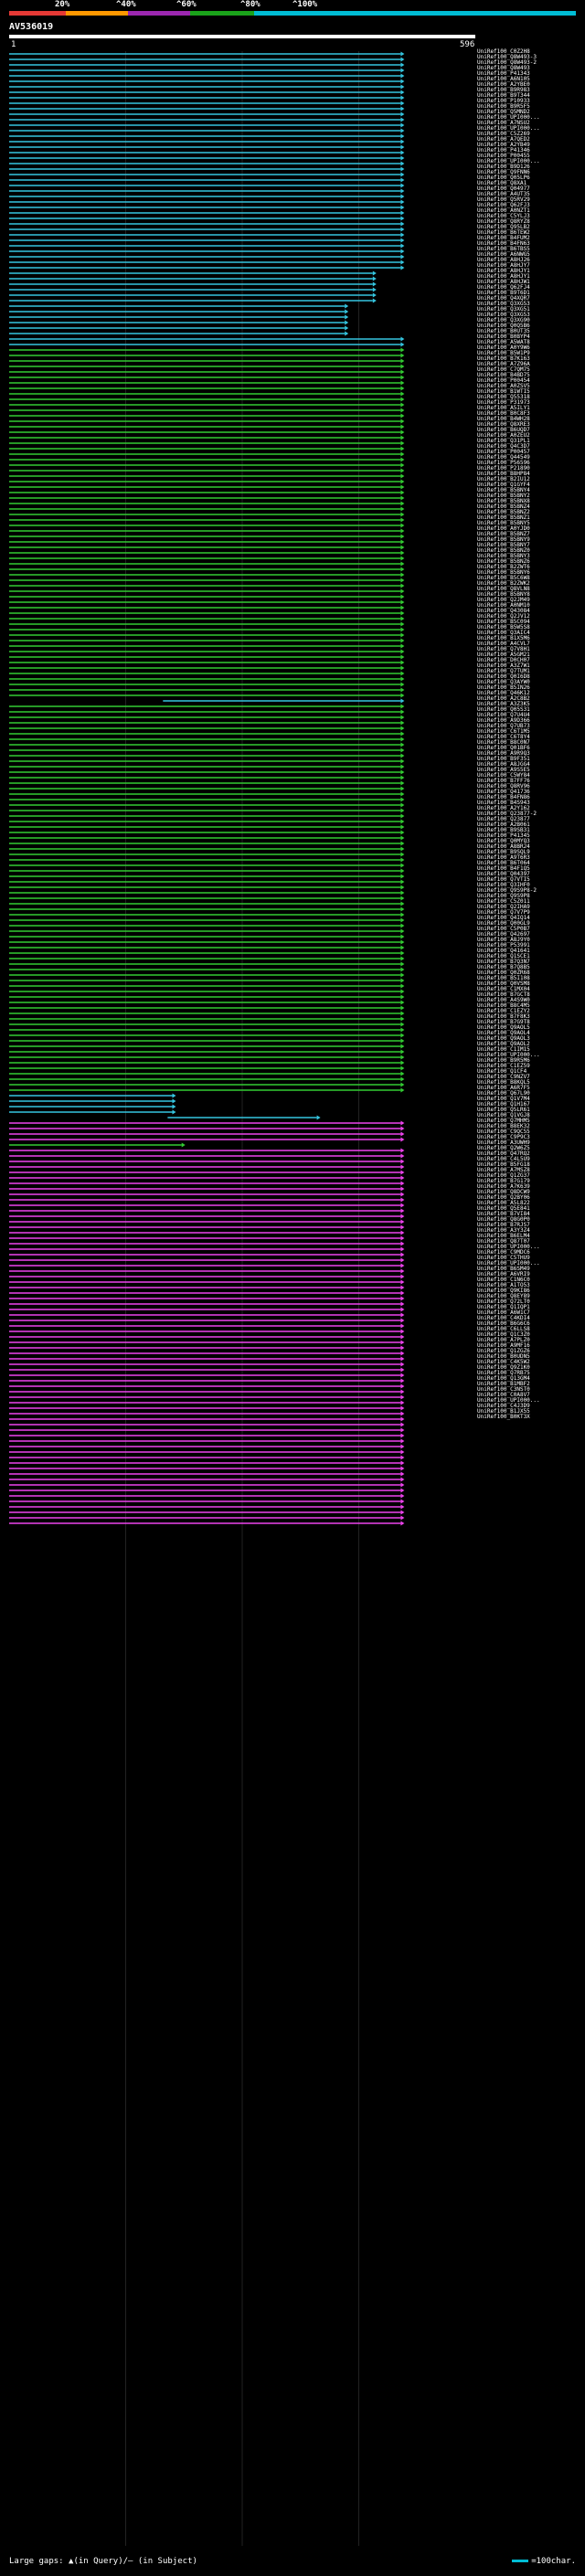  Describe the element at coordinates (504, 1417) in the screenshot. I see `subject-label: UniRef100_B0KT3X` at that location.